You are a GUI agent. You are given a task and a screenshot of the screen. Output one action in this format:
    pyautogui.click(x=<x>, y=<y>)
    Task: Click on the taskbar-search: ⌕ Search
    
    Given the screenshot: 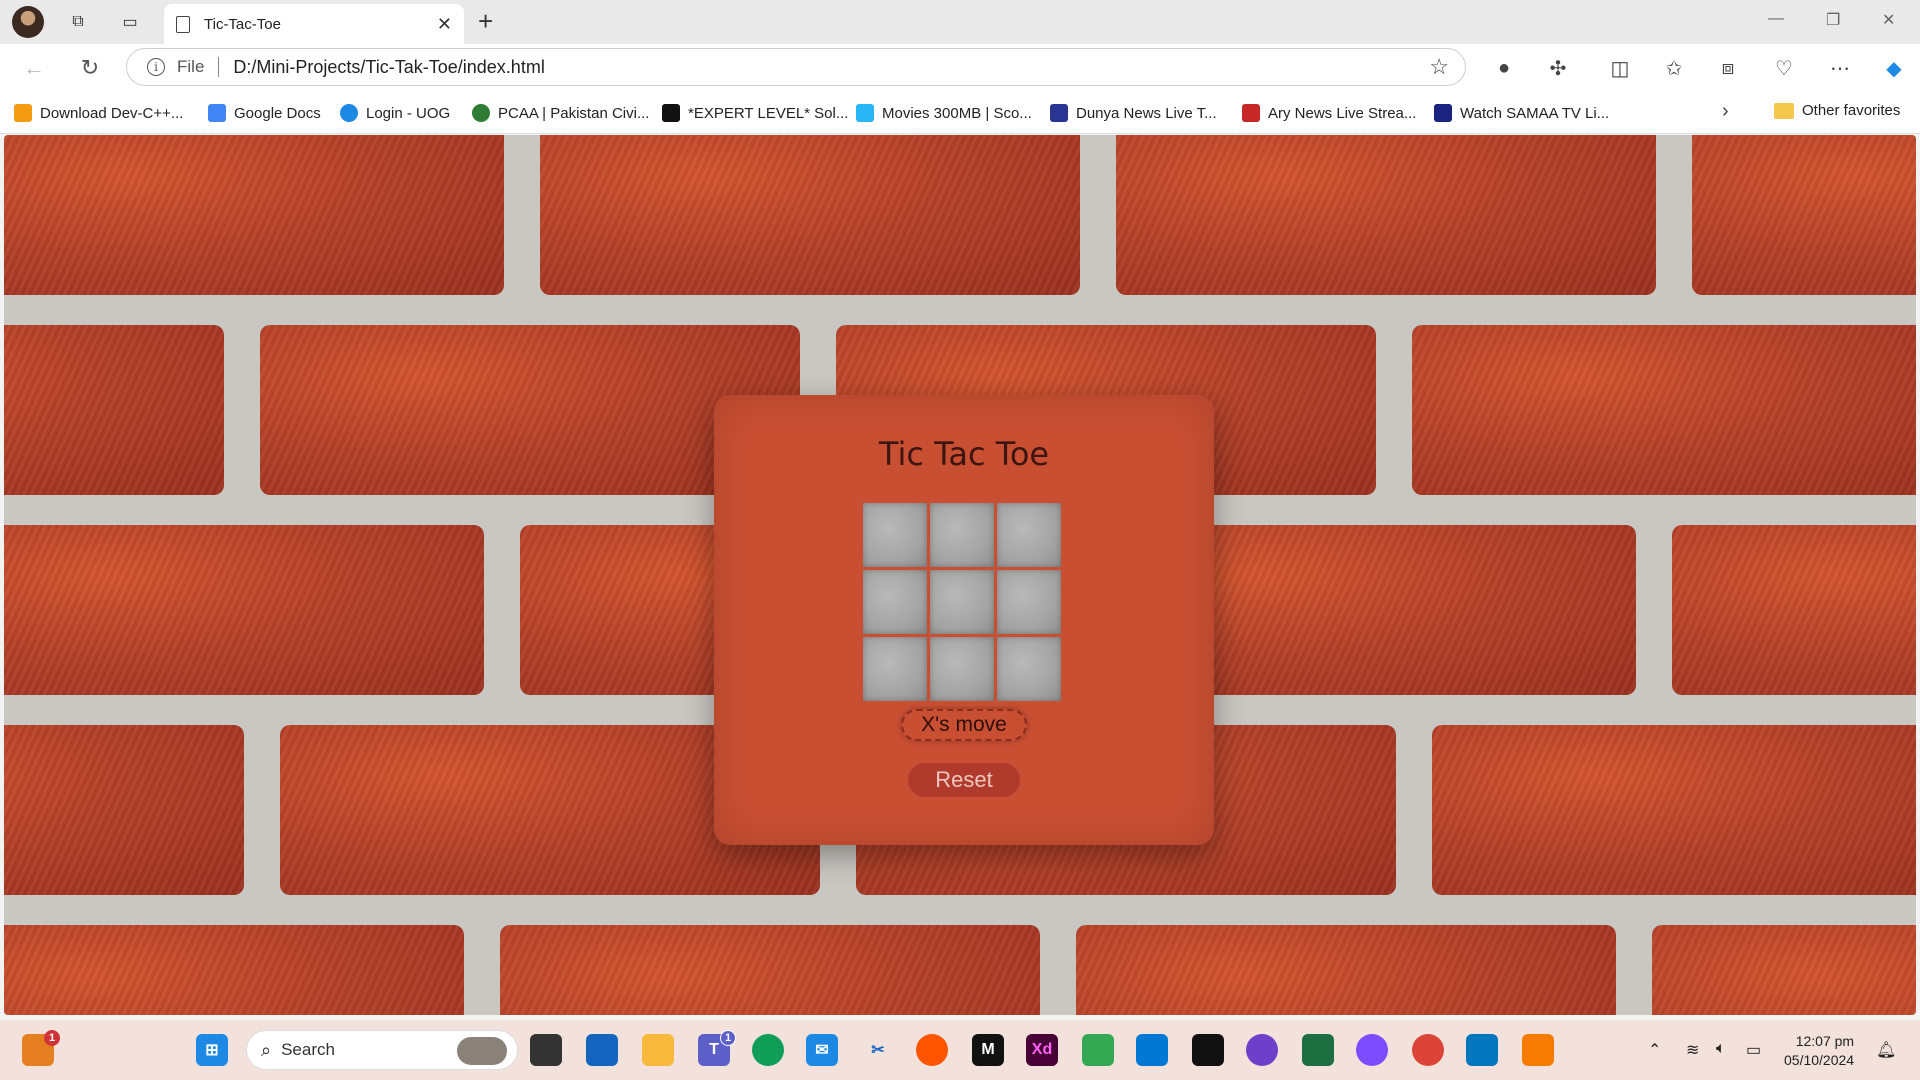 What is the action you would take?
    pyautogui.click(x=382, y=1050)
    